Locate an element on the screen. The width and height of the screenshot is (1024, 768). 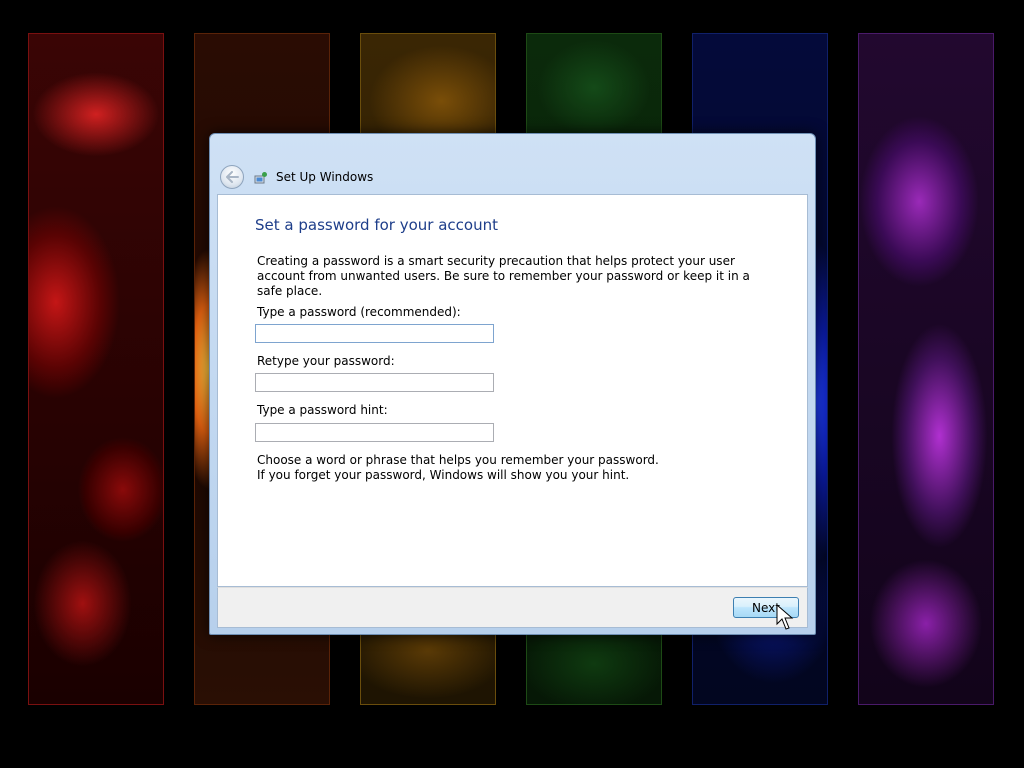
wallpaper-panel-red is located at coordinates (96, 369).